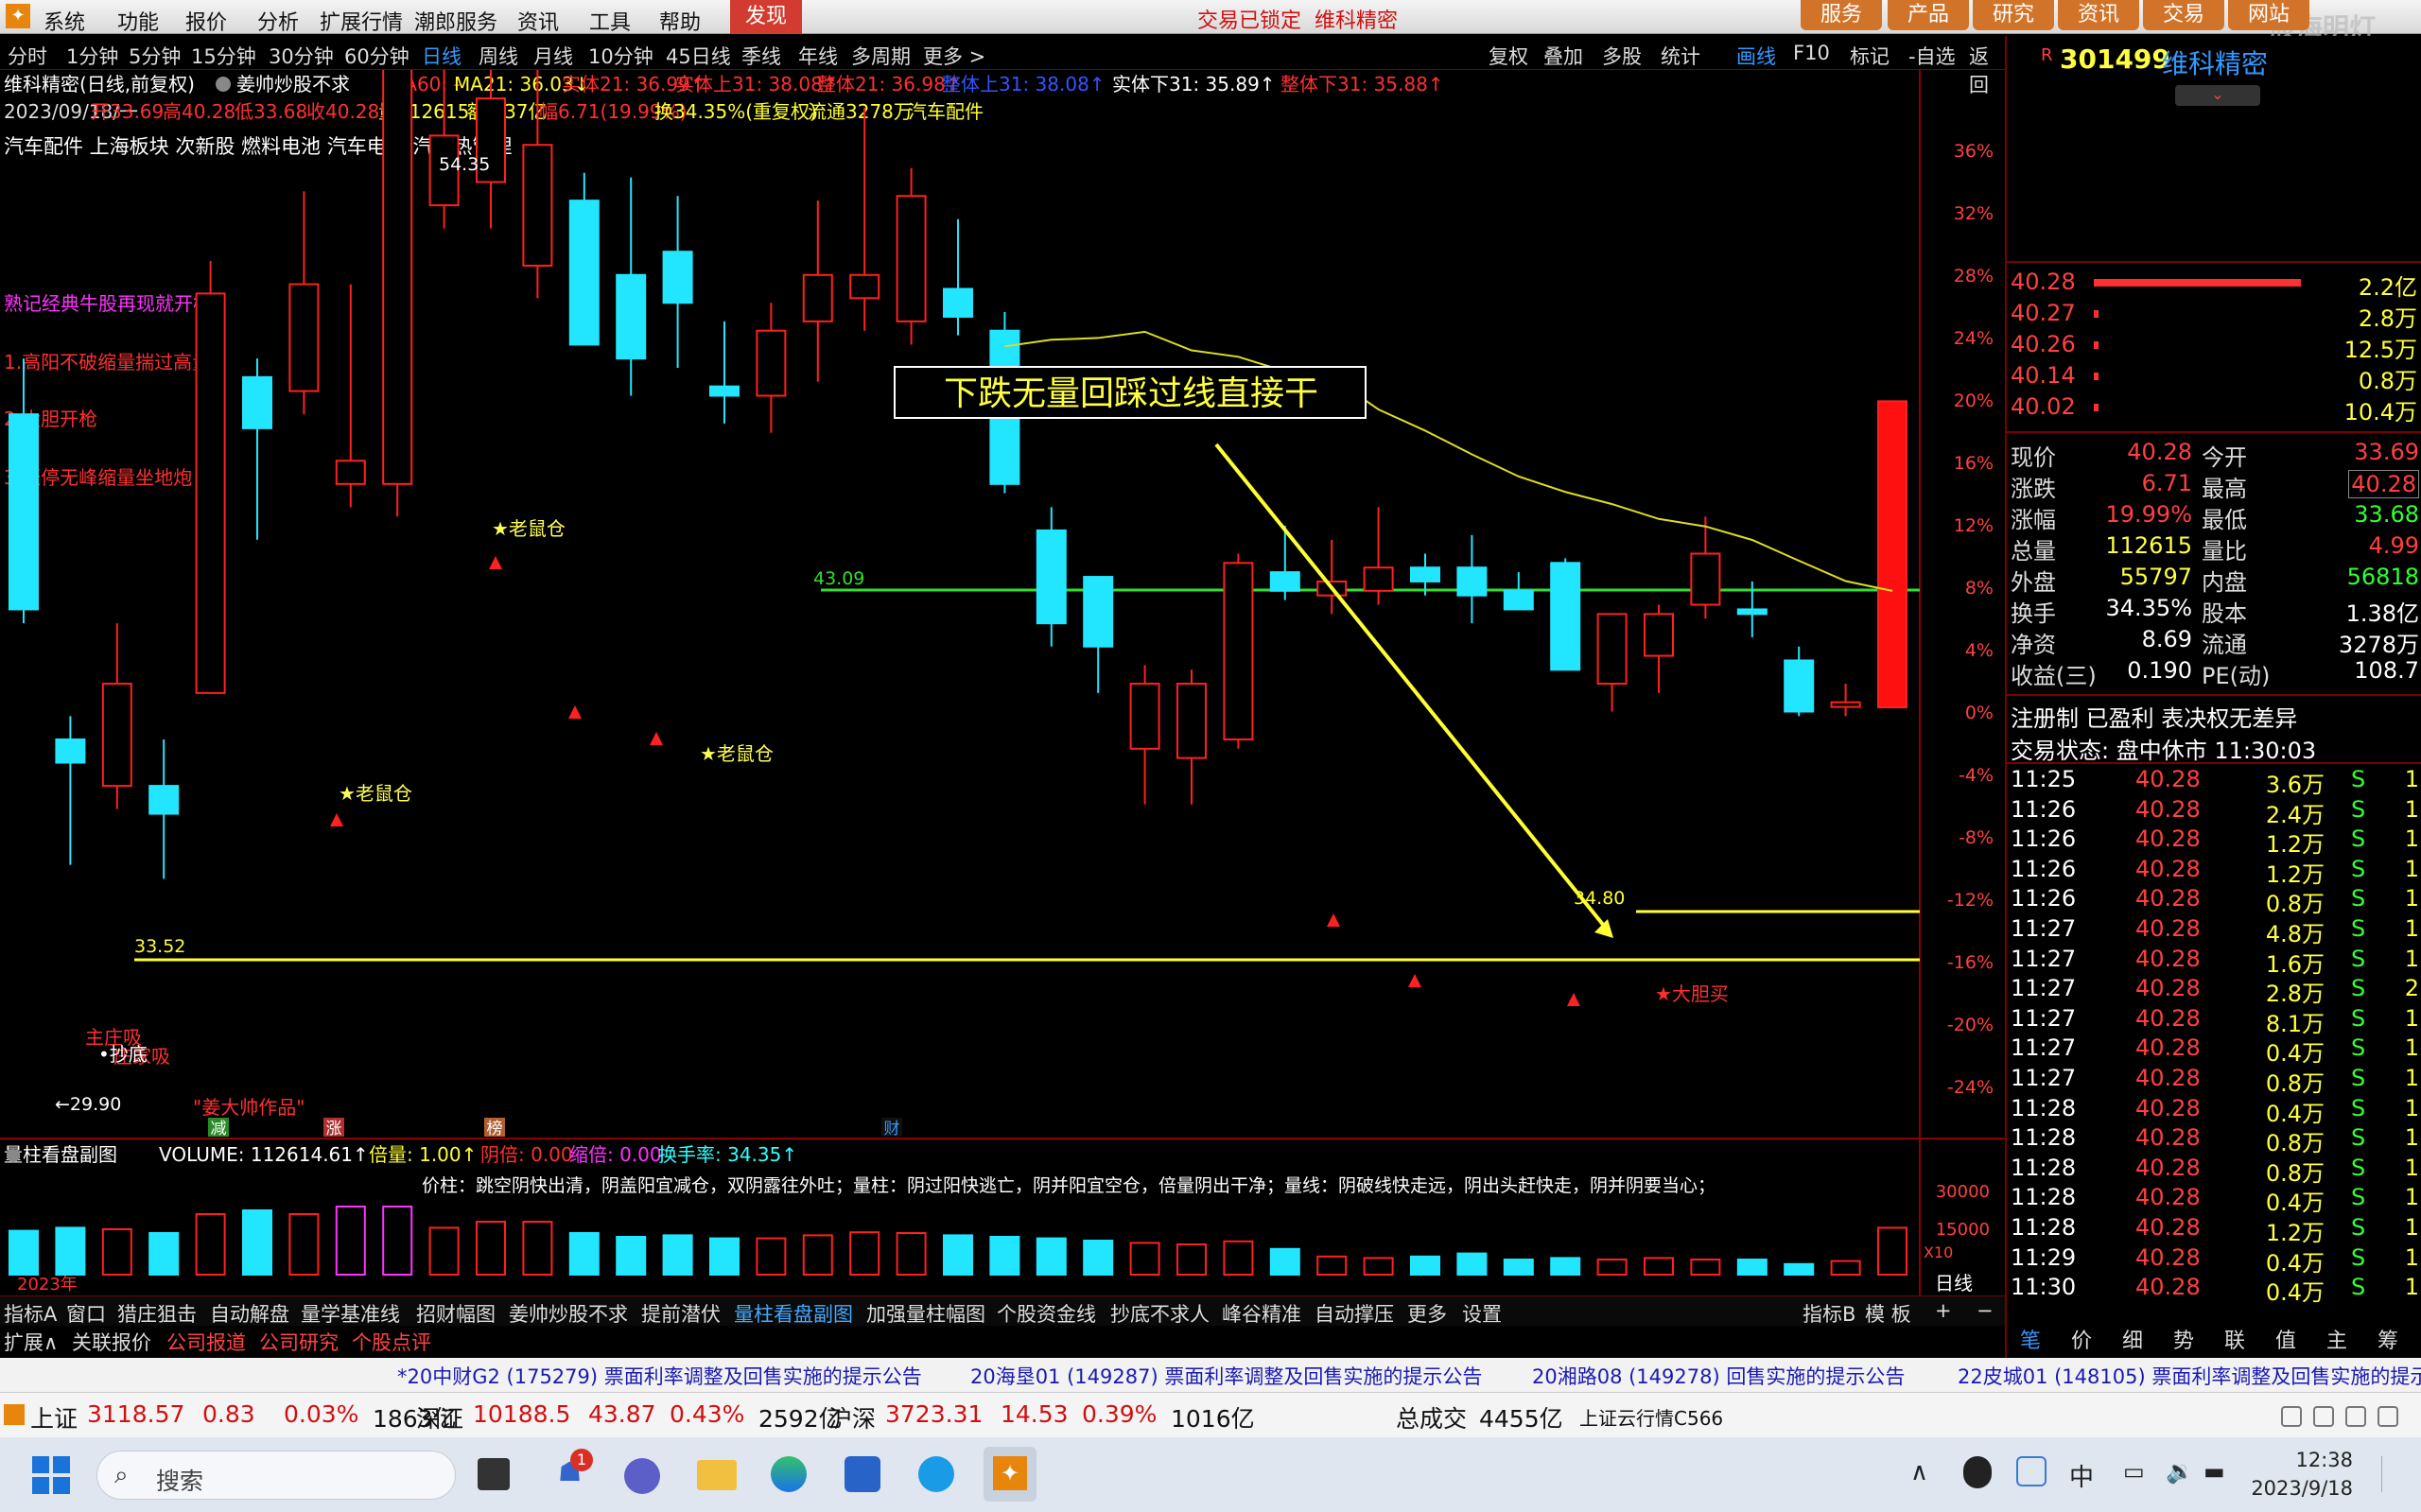 The height and width of the screenshot is (1512, 2421). What do you see at coordinates (698, 56) in the screenshot?
I see `period-tab: 45日线` at bounding box center [698, 56].